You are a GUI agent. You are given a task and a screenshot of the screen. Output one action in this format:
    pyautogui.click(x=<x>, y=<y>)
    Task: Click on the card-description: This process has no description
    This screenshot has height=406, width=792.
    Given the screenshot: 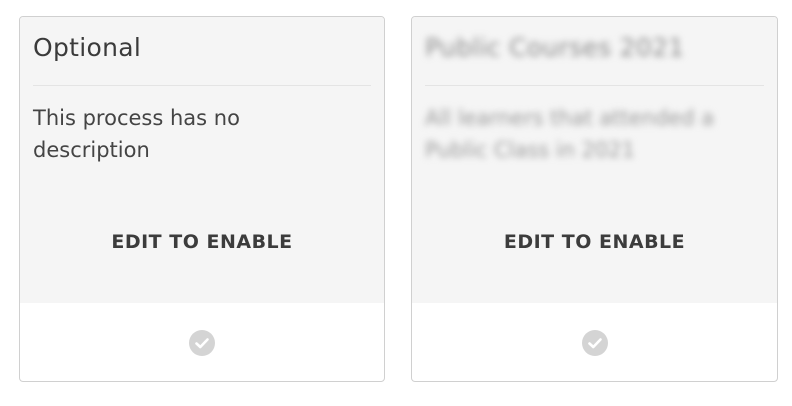 What is the action you would take?
    pyautogui.click(x=136, y=134)
    